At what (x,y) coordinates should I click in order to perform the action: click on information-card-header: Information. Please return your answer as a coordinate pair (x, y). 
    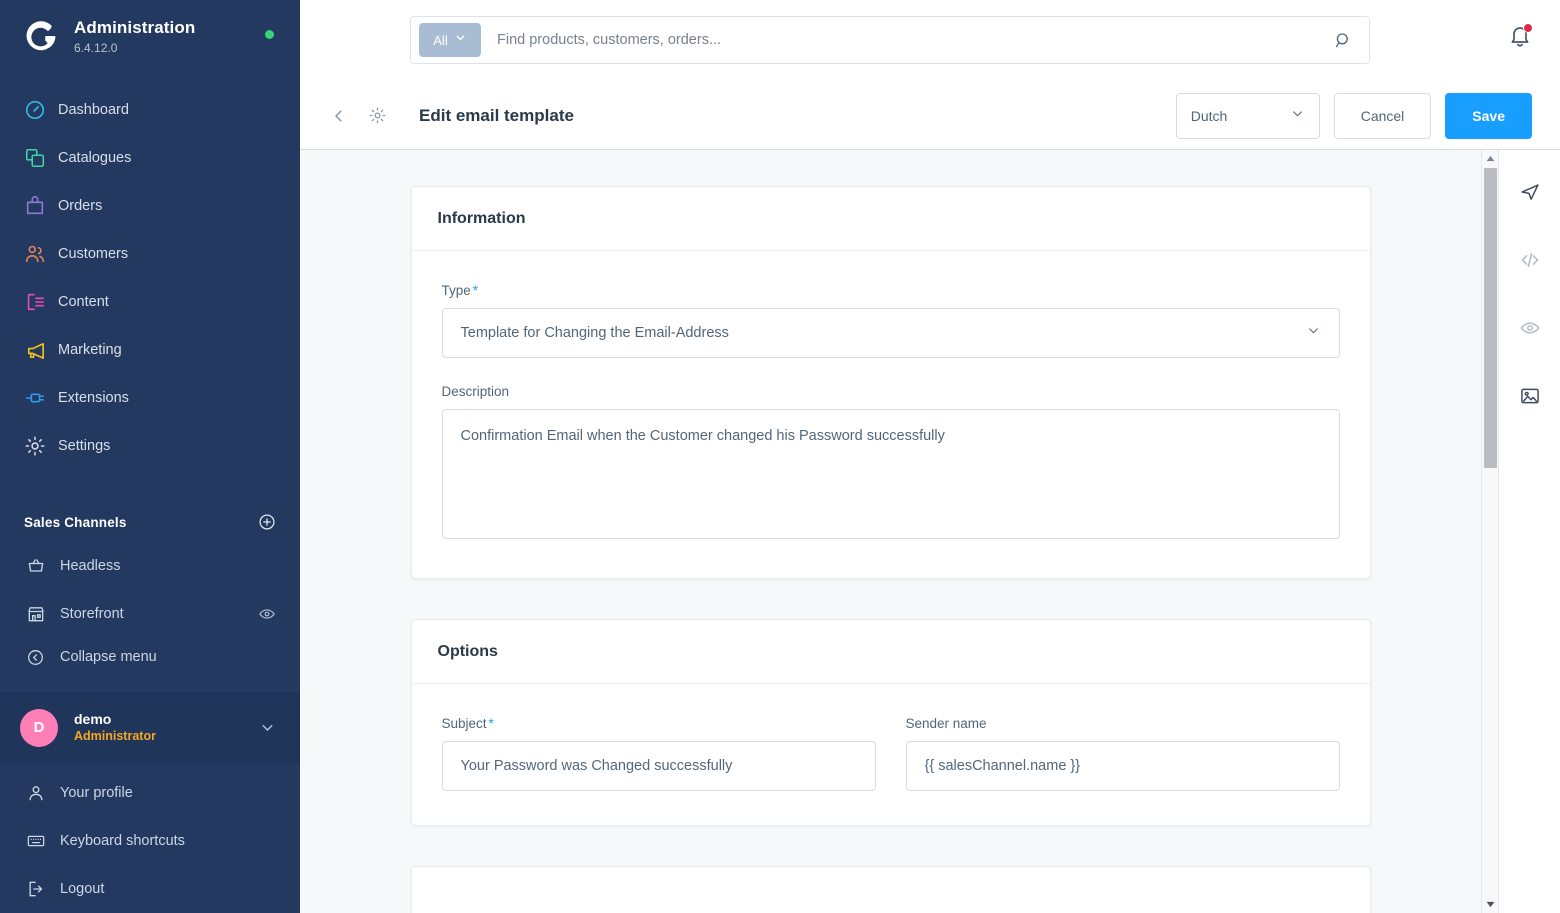
    Looking at the image, I should click on (890, 219).